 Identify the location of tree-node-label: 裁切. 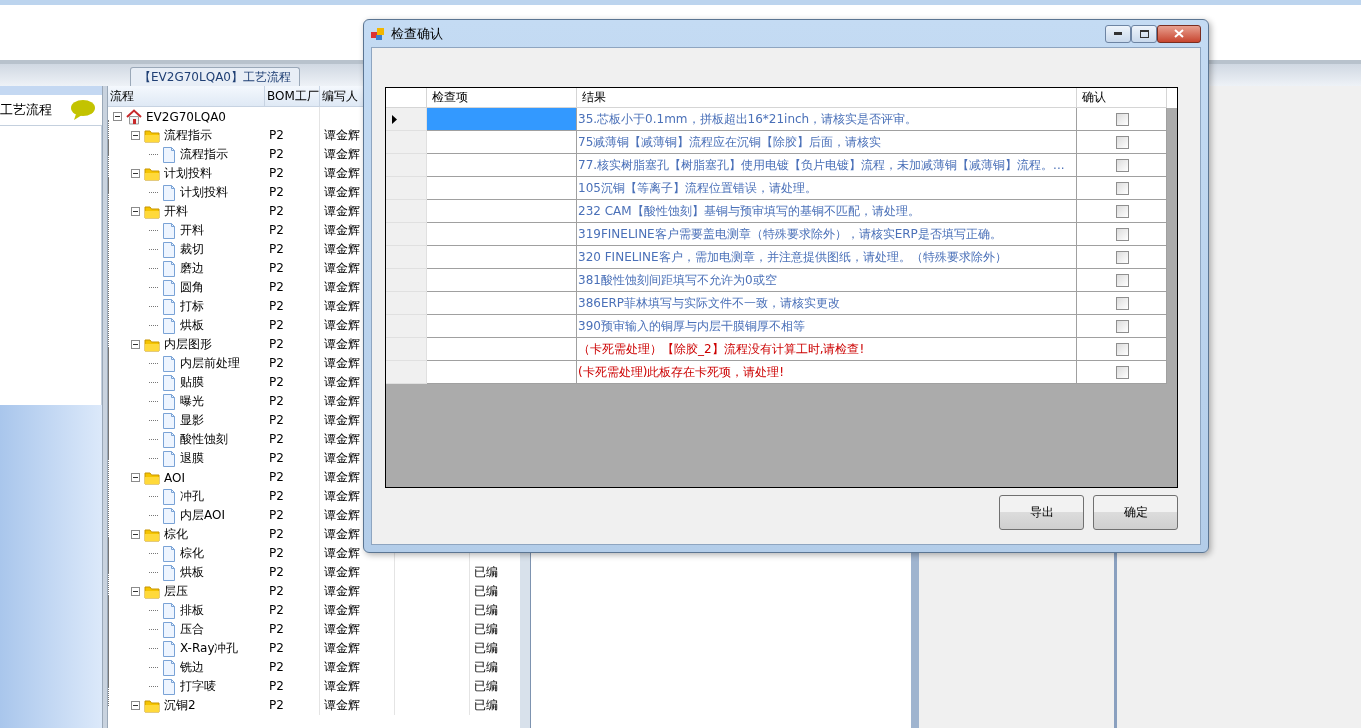
(192, 249).